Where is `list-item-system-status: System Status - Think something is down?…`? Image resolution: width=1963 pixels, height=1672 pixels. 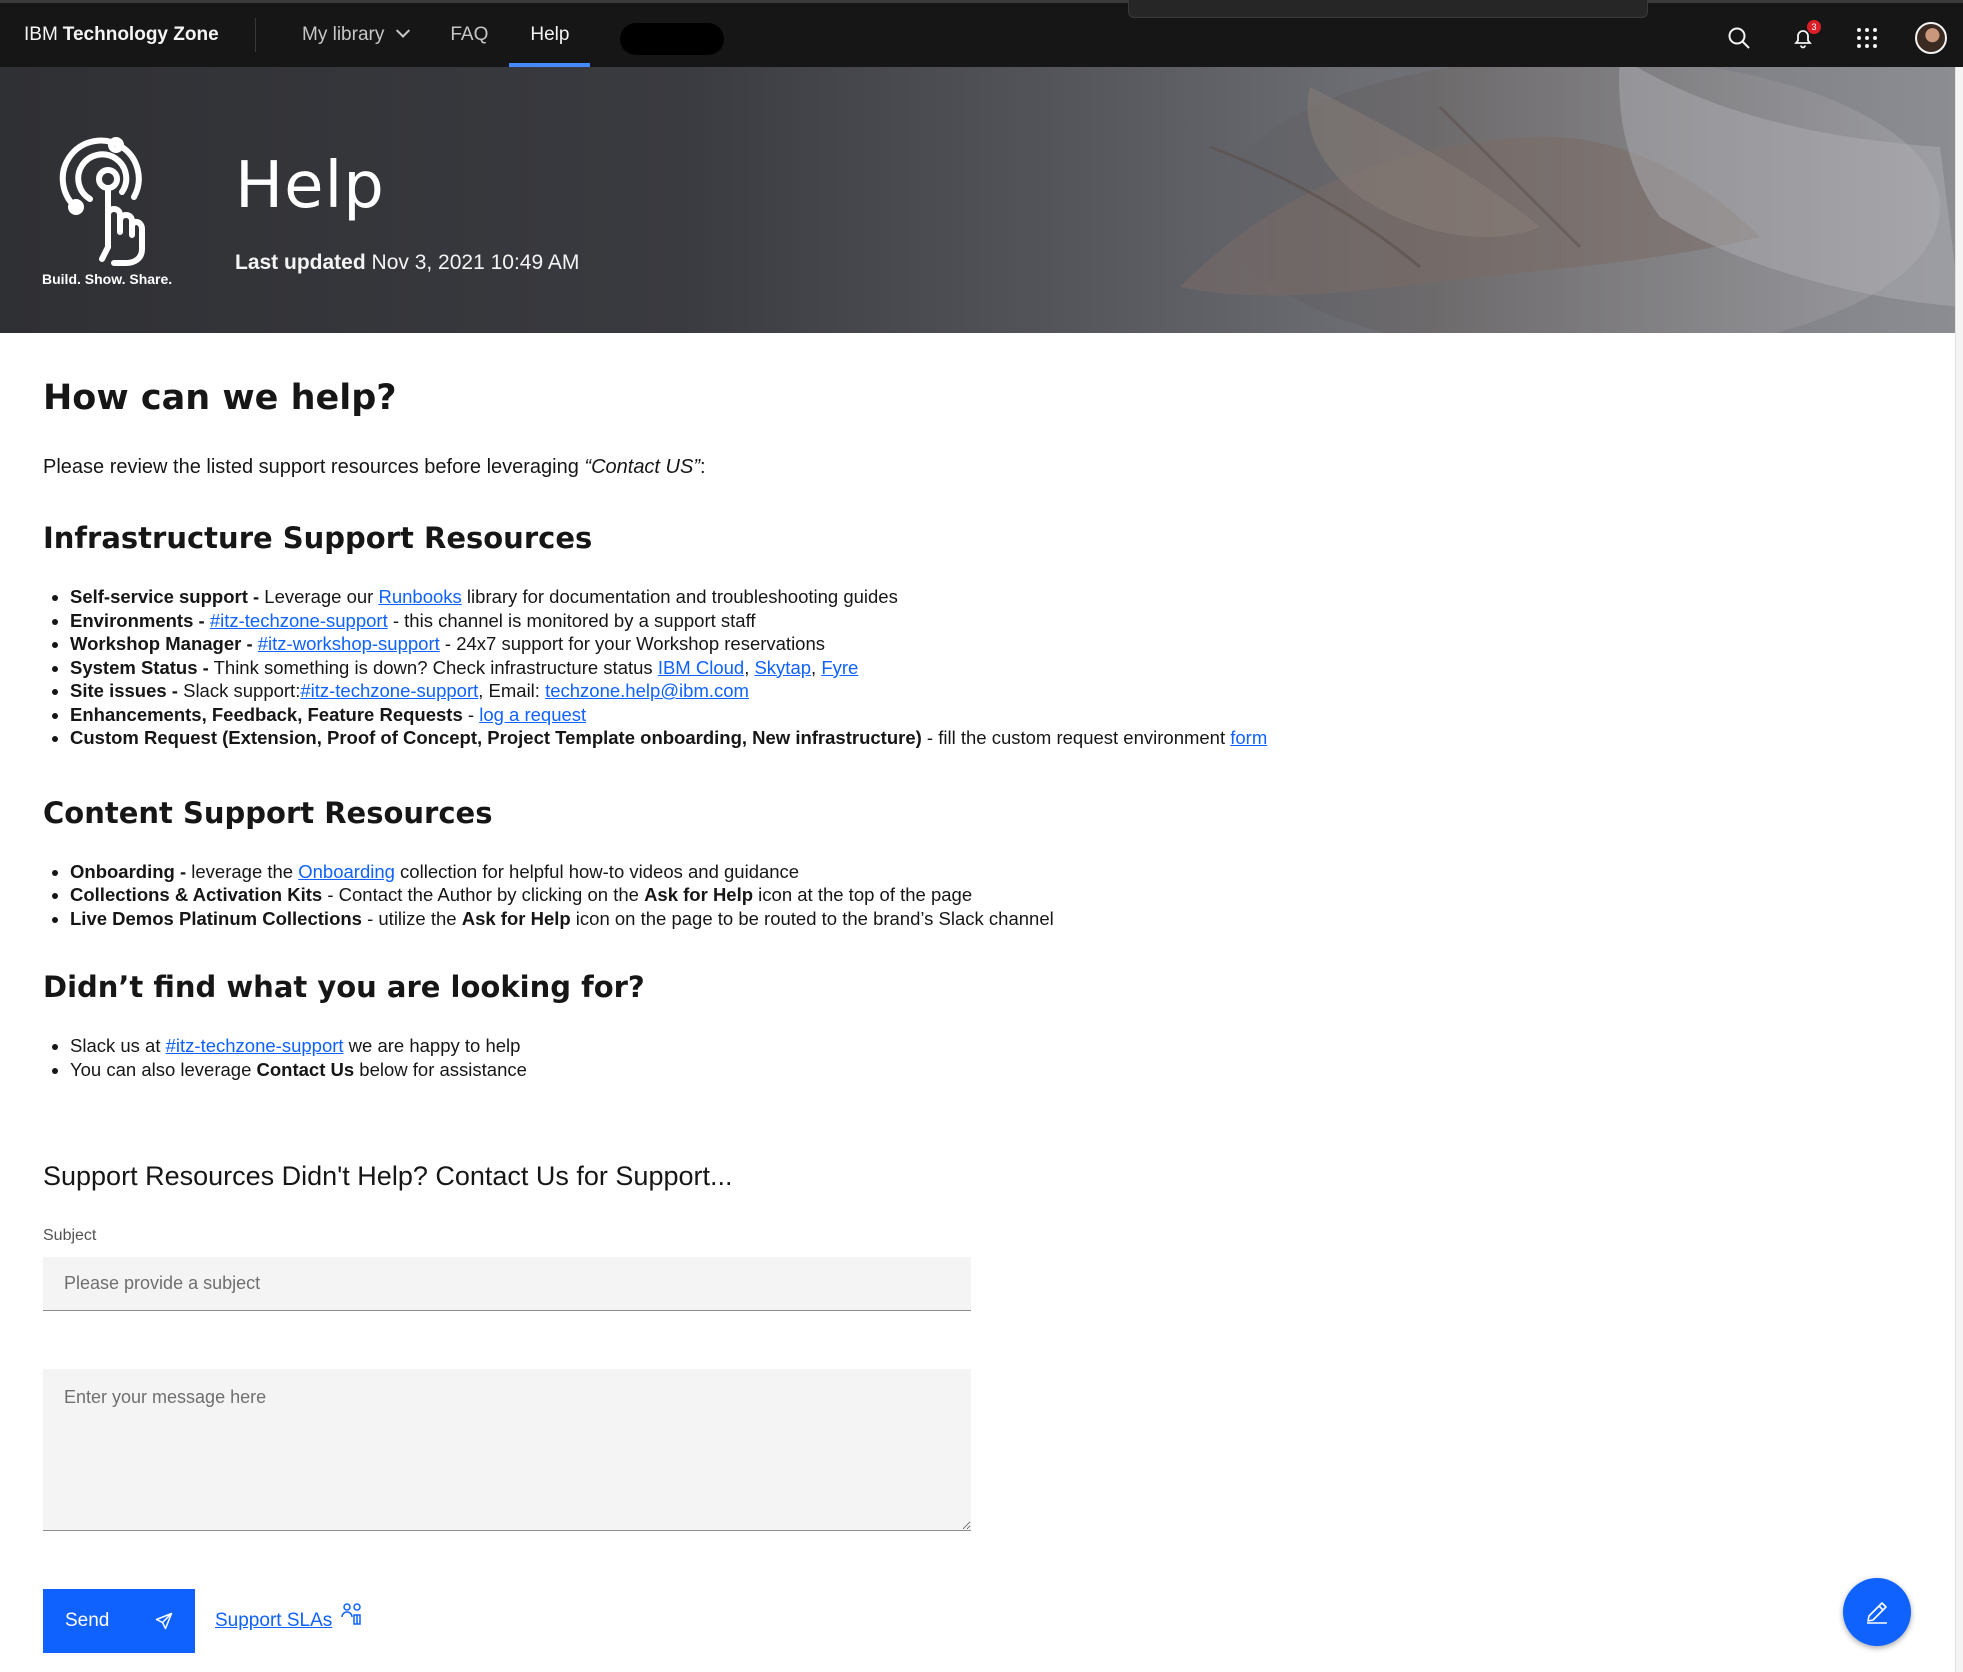
list-item-system-status: System Status - Think something is down?… is located at coordinates (996, 668).